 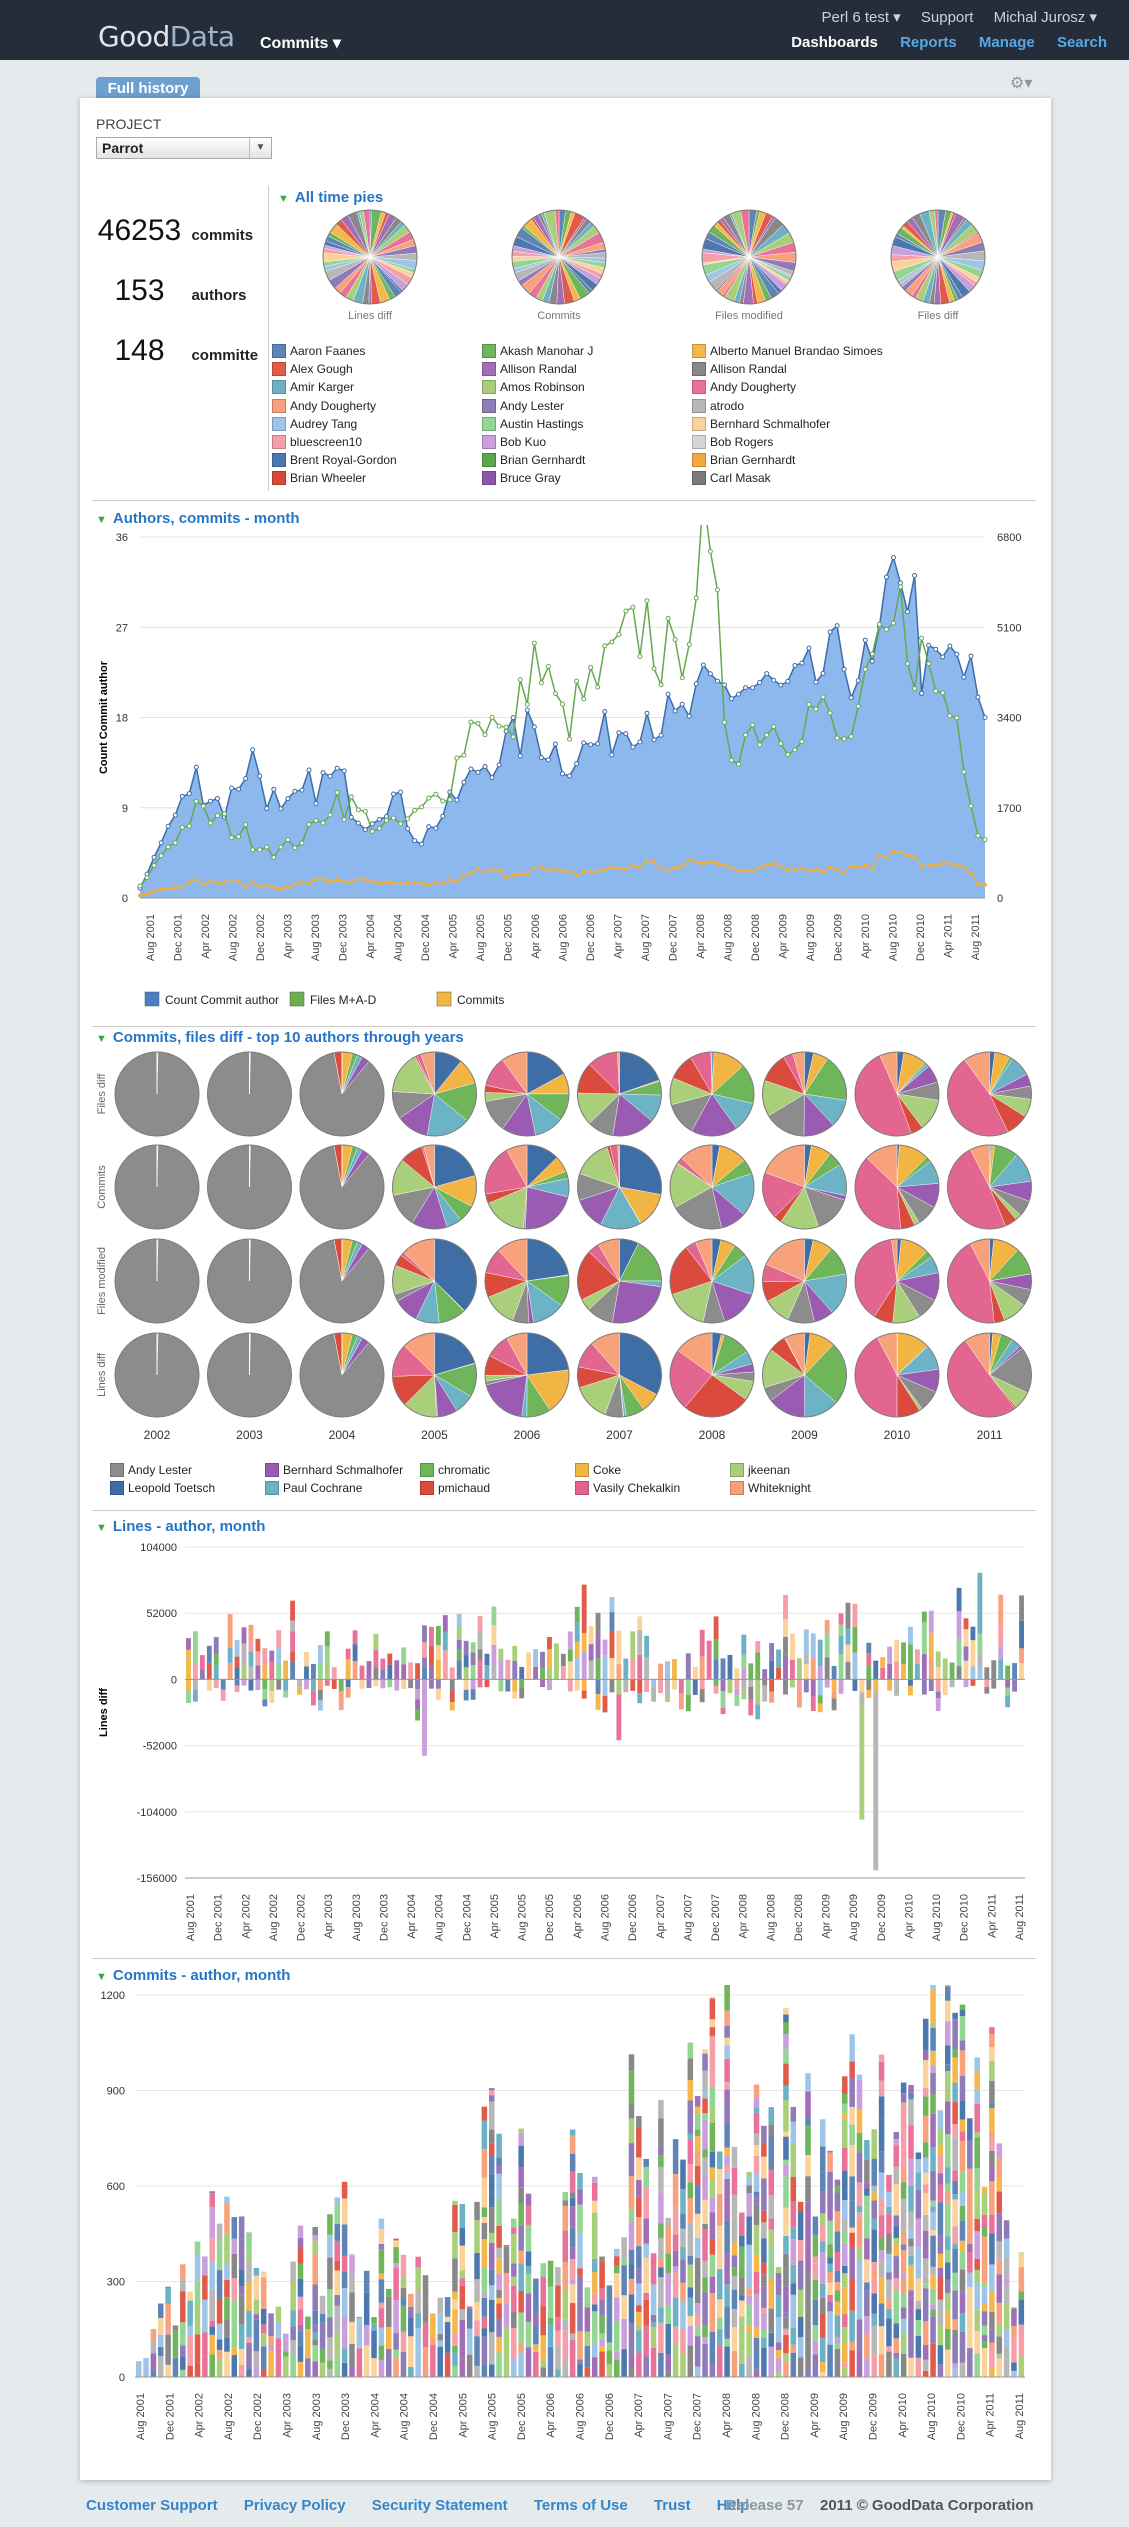 What do you see at coordinates (317, 442) in the screenshot?
I see `legend-item: bluescreen10` at bounding box center [317, 442].